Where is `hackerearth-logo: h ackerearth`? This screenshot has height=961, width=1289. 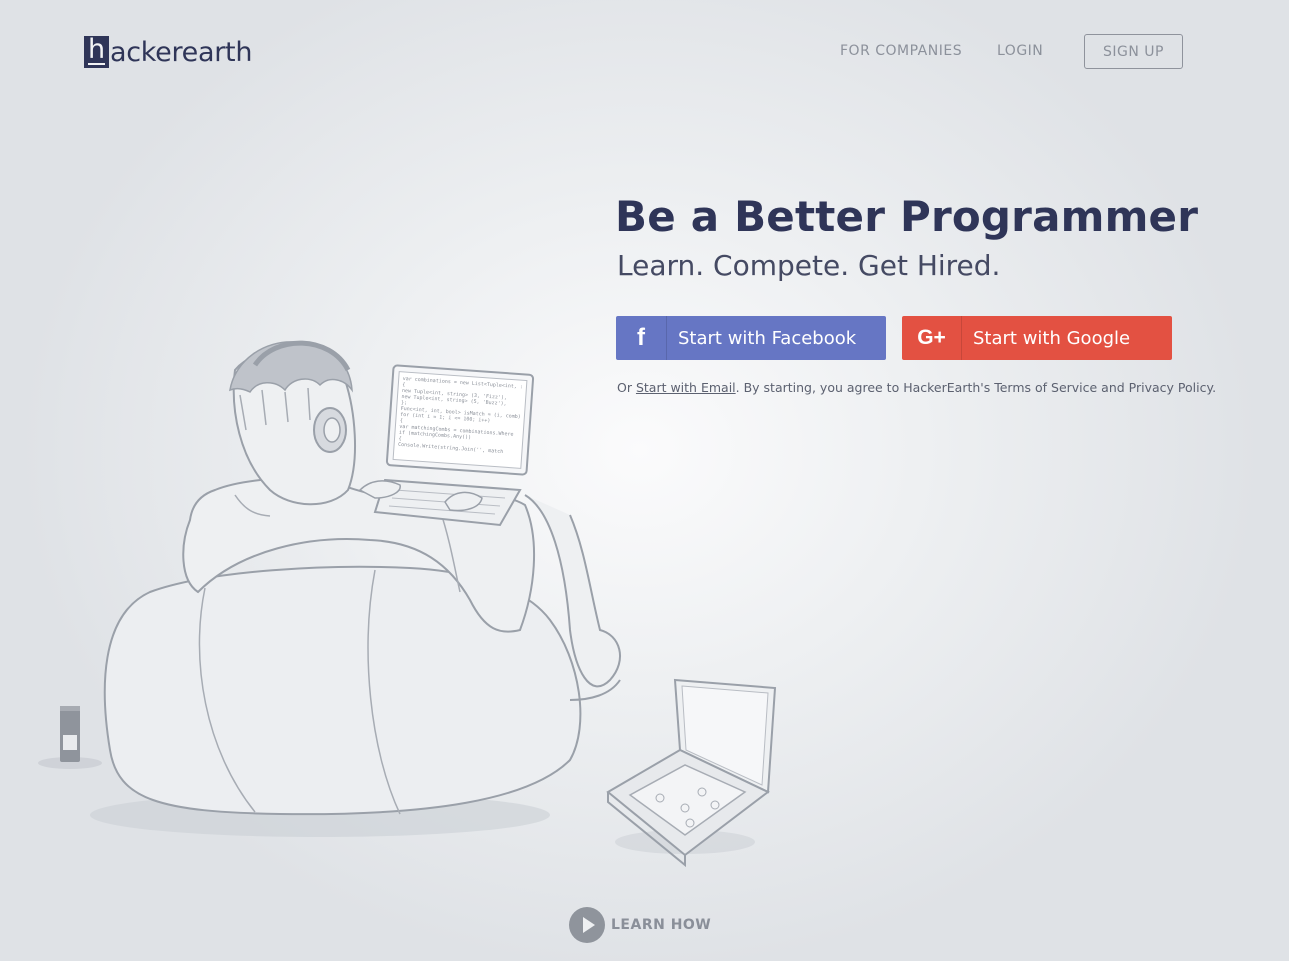 hackerearth-logo: h ackerearth is located at coordinates (168, 51).